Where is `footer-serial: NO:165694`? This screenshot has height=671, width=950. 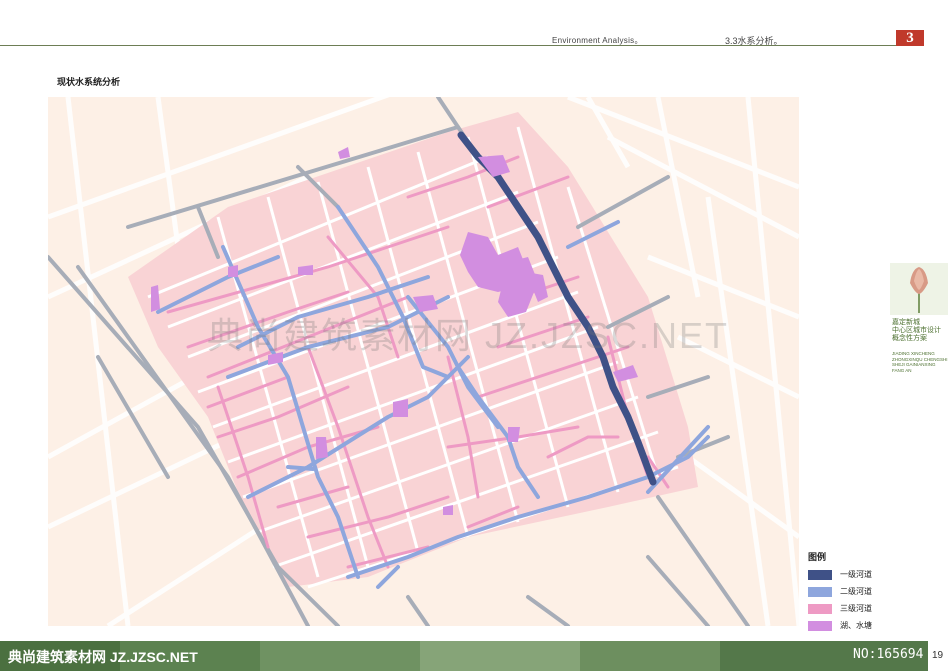 footer-serial: NO:165694 is located at coordinates (888, 654).